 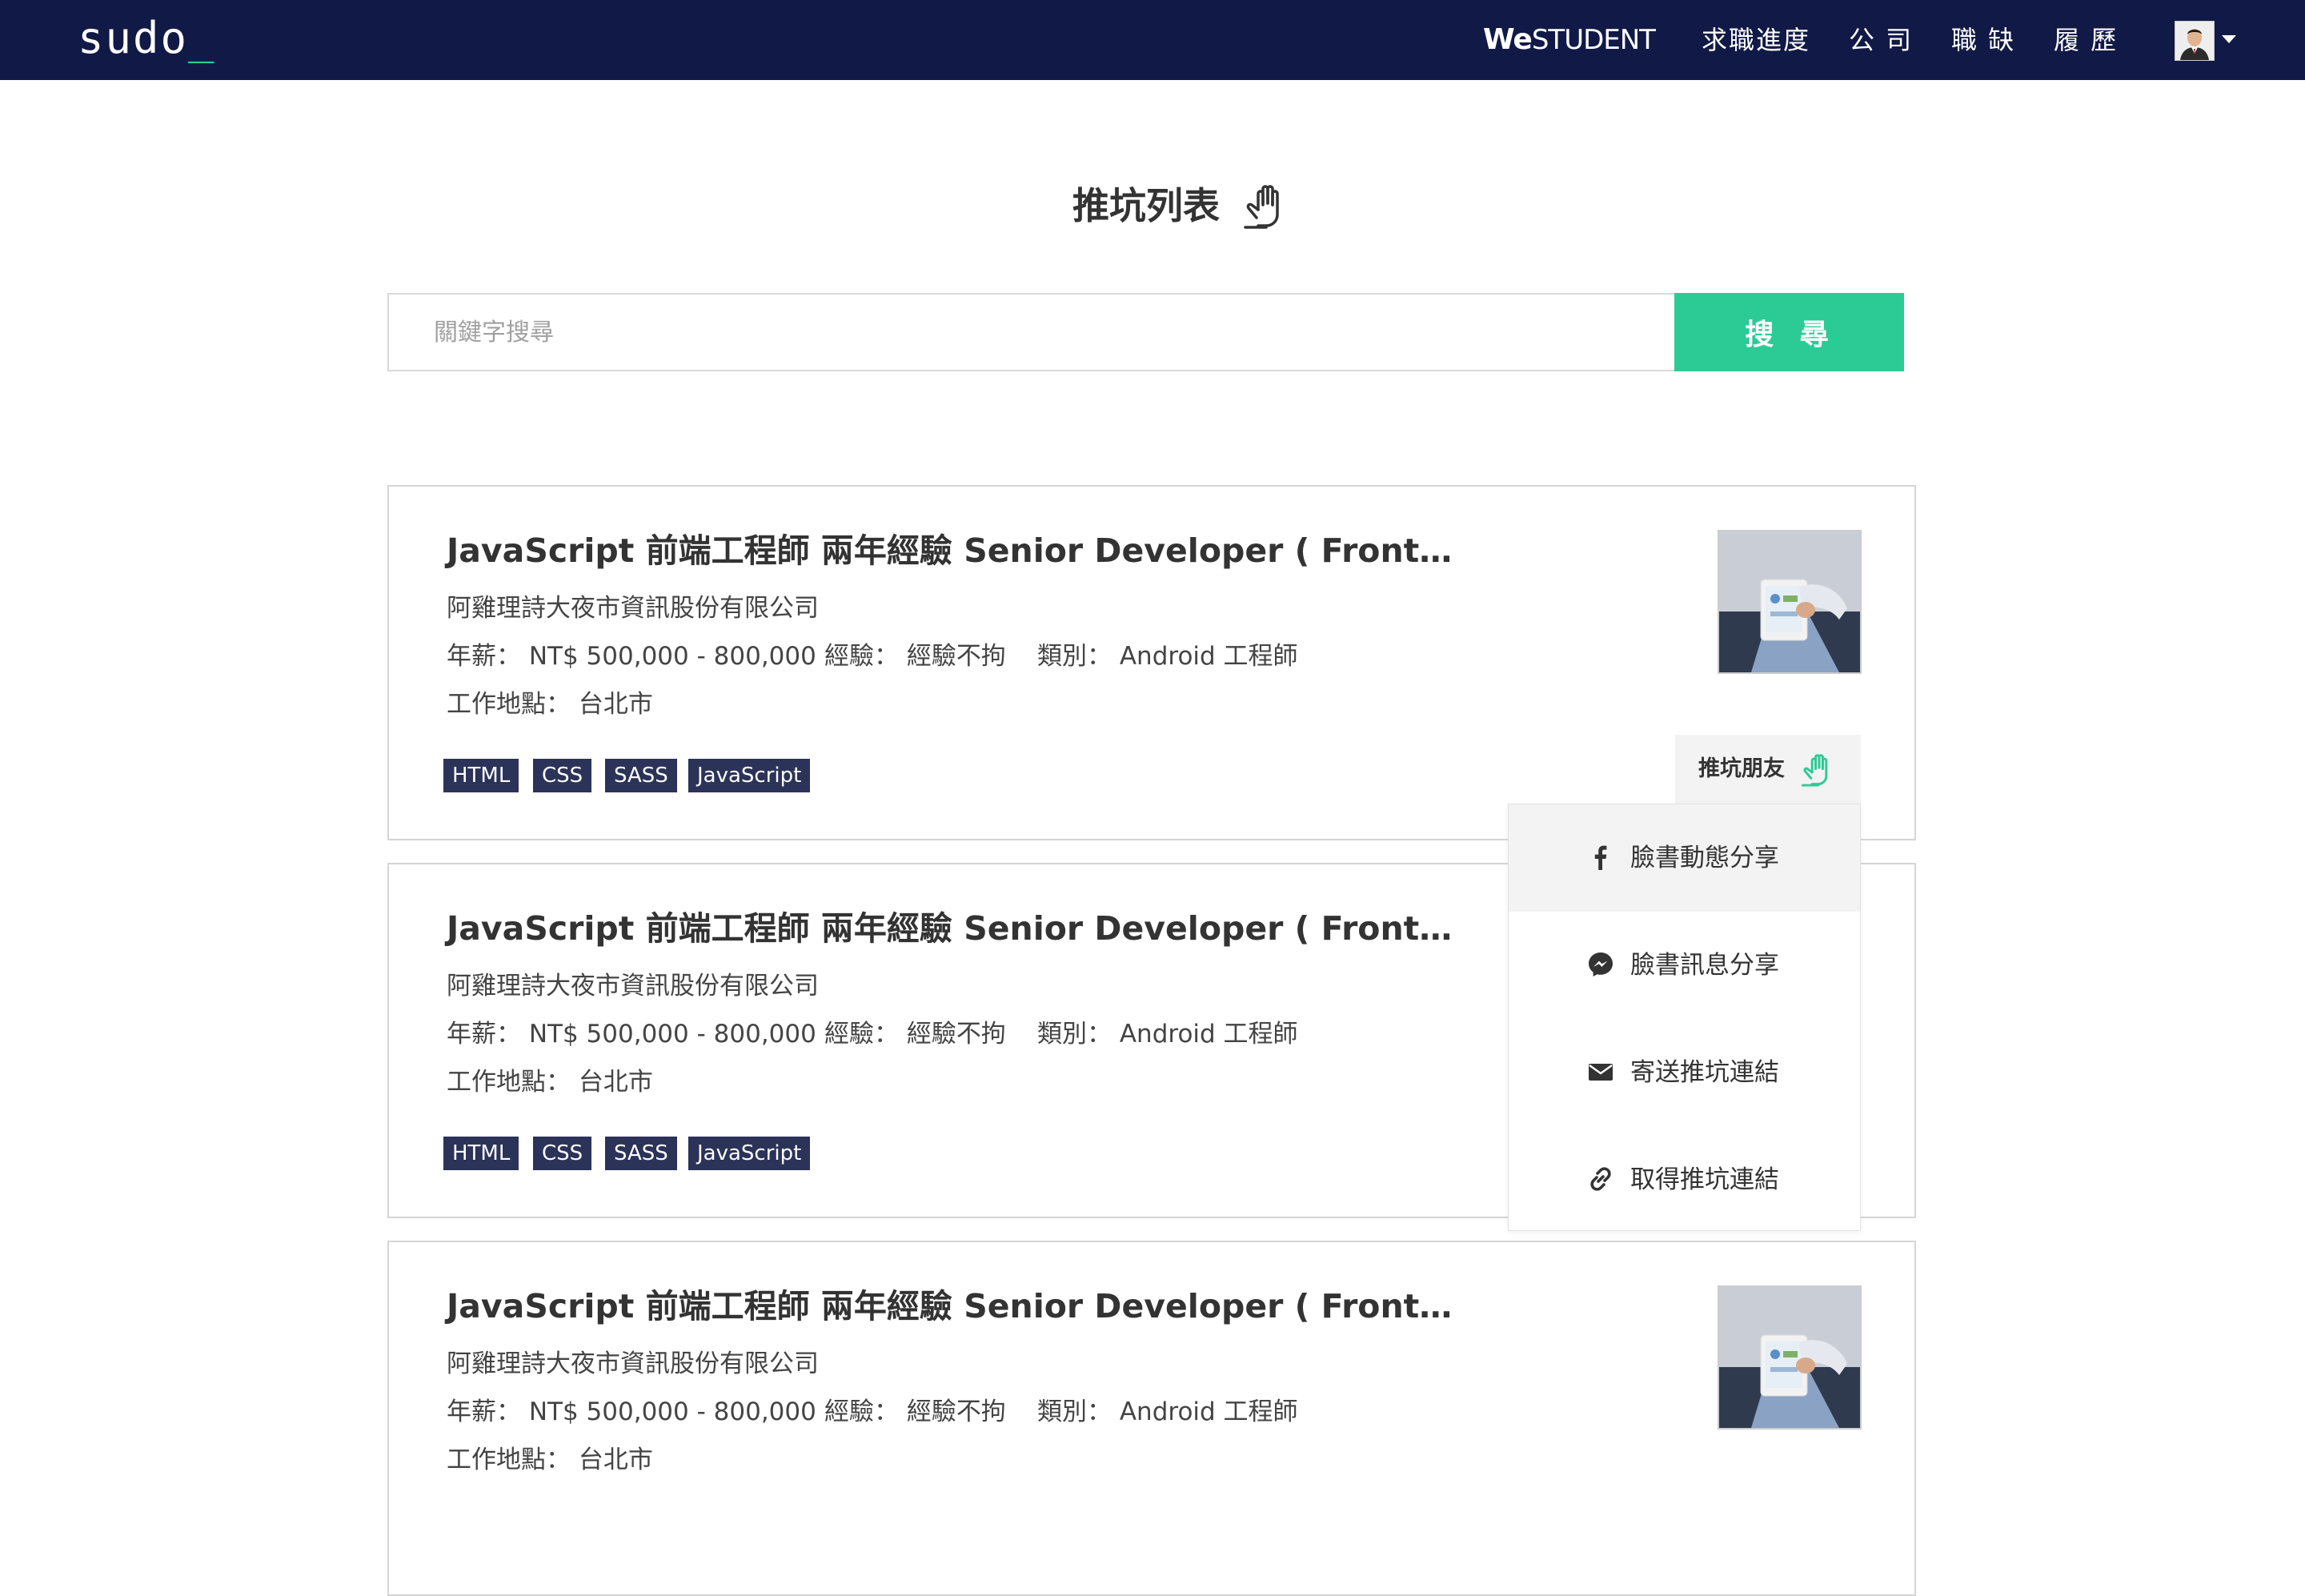 What do you see at coordinates (1601, 964) in the screenshot?
I see `messenger-icon` at bounding box center [1601, 964].